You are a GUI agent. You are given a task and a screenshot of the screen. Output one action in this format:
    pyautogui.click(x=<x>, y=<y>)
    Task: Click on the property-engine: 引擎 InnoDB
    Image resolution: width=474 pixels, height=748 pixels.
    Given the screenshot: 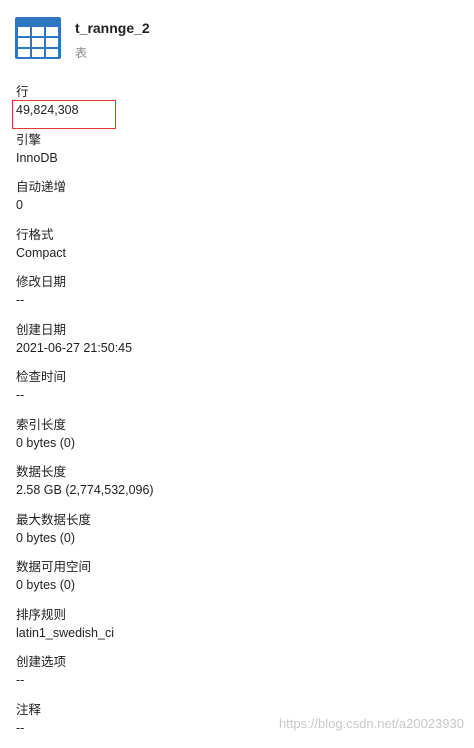 What is the action you would take?
    pyautogui.click(x=236, y=155)
    